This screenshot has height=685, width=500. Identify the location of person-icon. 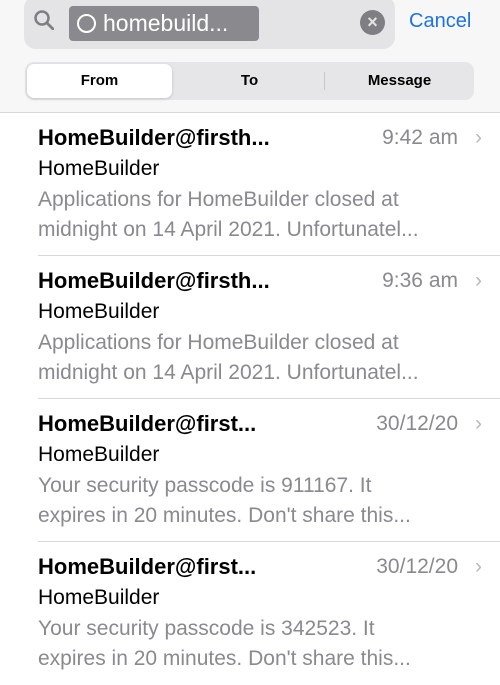
(86, 23).